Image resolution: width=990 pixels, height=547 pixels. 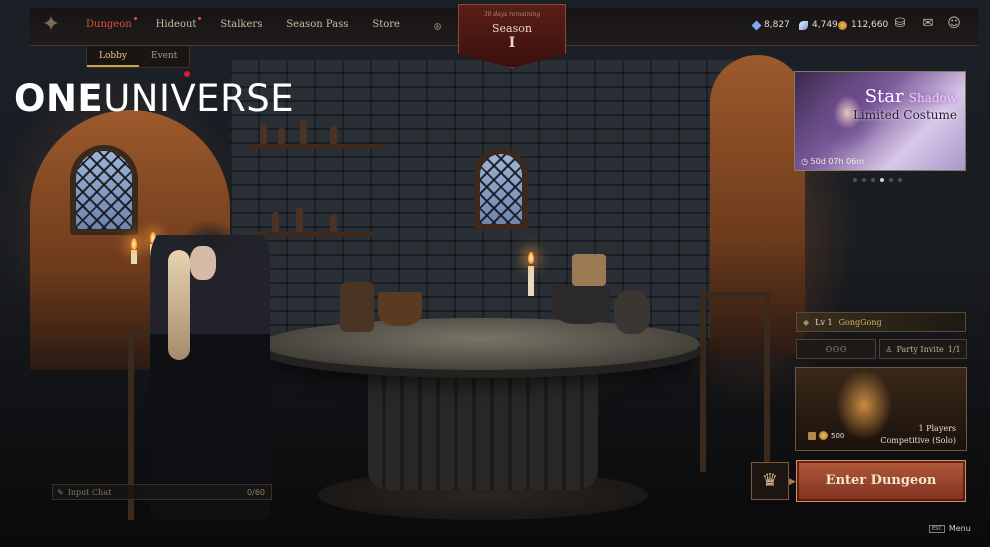 I want to click on season-number: I, so click(x=512, y=43).